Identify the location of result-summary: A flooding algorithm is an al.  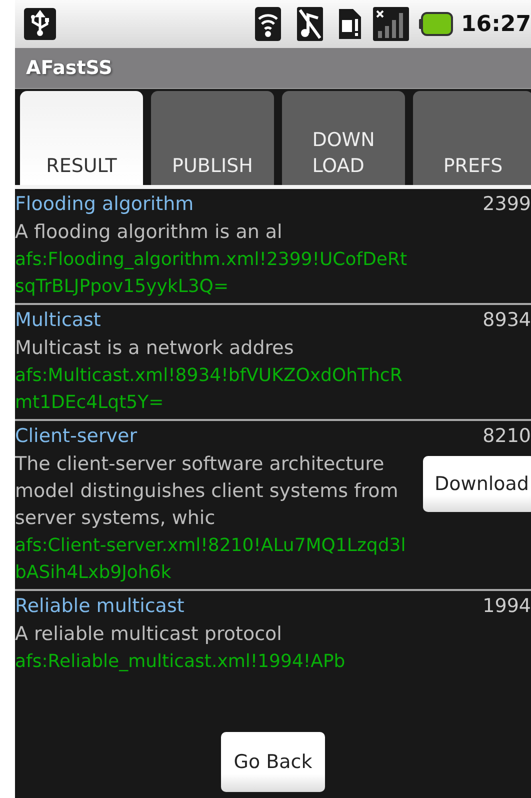
(149, 232).